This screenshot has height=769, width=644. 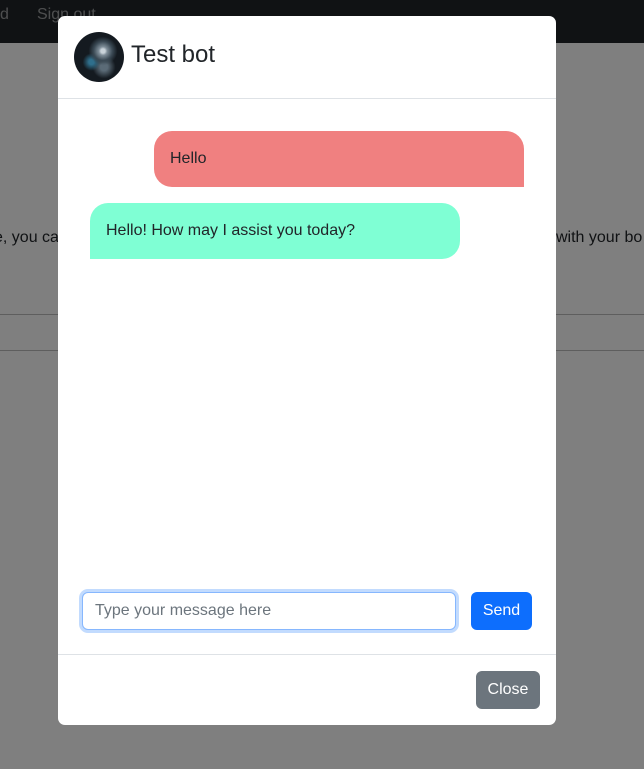 What do you see at coordinates (269, 611) in the screenshot?
I see `message-input` at bounding box center [269, 611].